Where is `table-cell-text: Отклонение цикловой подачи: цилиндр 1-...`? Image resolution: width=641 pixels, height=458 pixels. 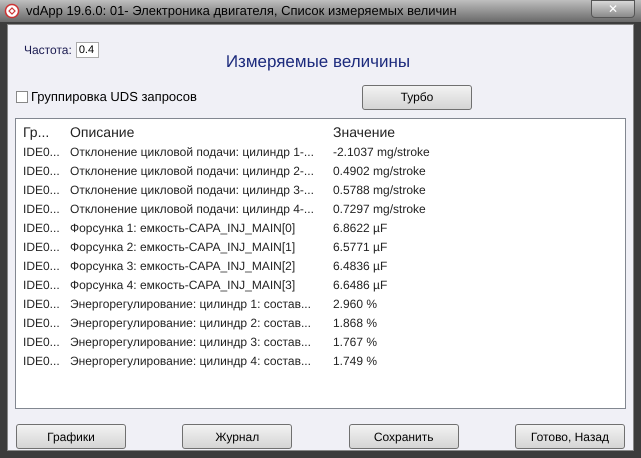 table-cell-text: Отклонение цикловой подачи: цилиндр 1-... is located at coordinates (192, 152).